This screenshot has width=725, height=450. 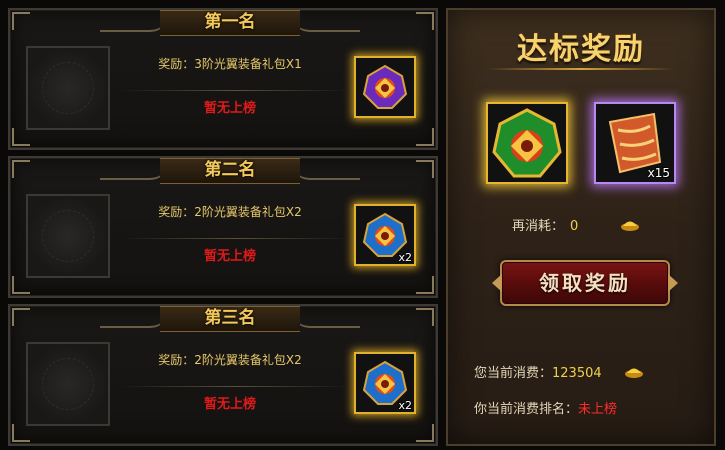 I want to click on title-underline, so click(x=581, y=69).